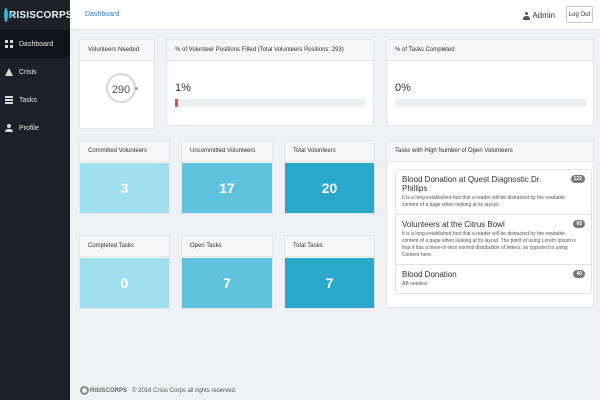  I want to click on grid-icon, so click(9, 44).